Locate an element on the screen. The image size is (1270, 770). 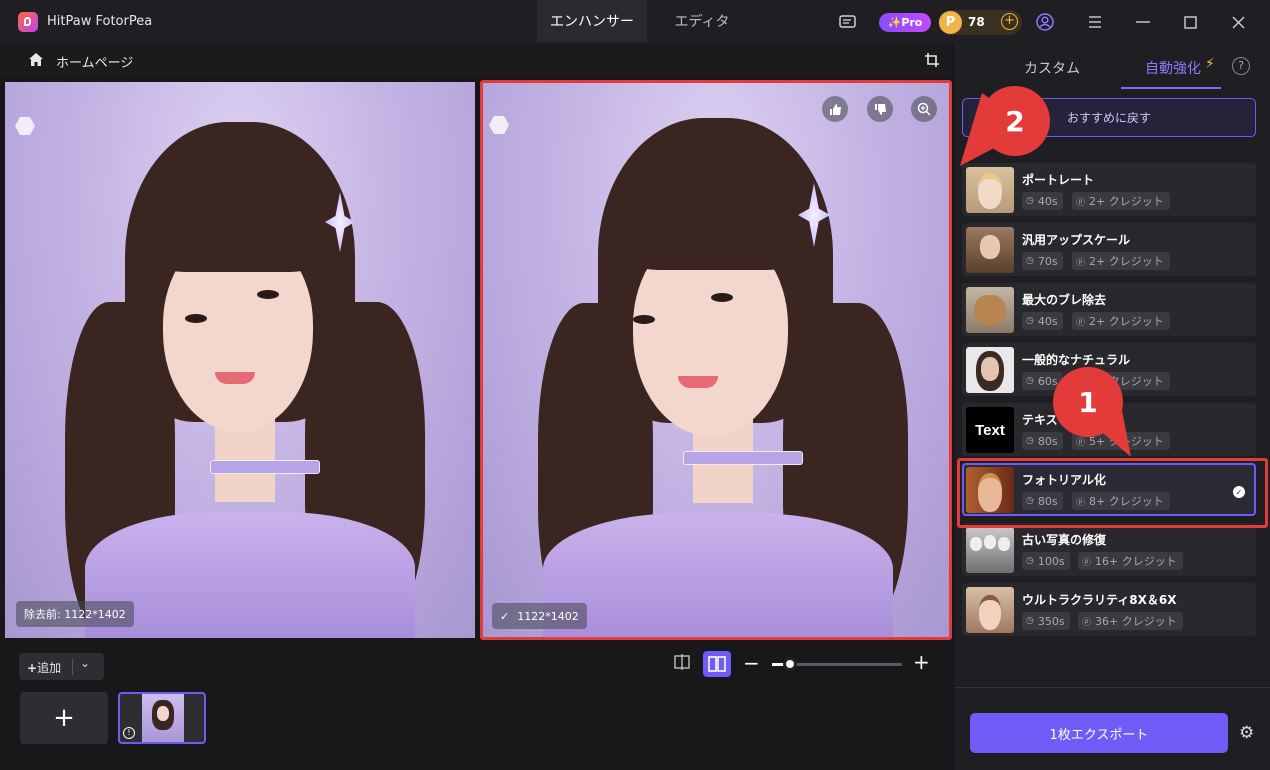
minimize-icon is located at coordinates (1143, 22).